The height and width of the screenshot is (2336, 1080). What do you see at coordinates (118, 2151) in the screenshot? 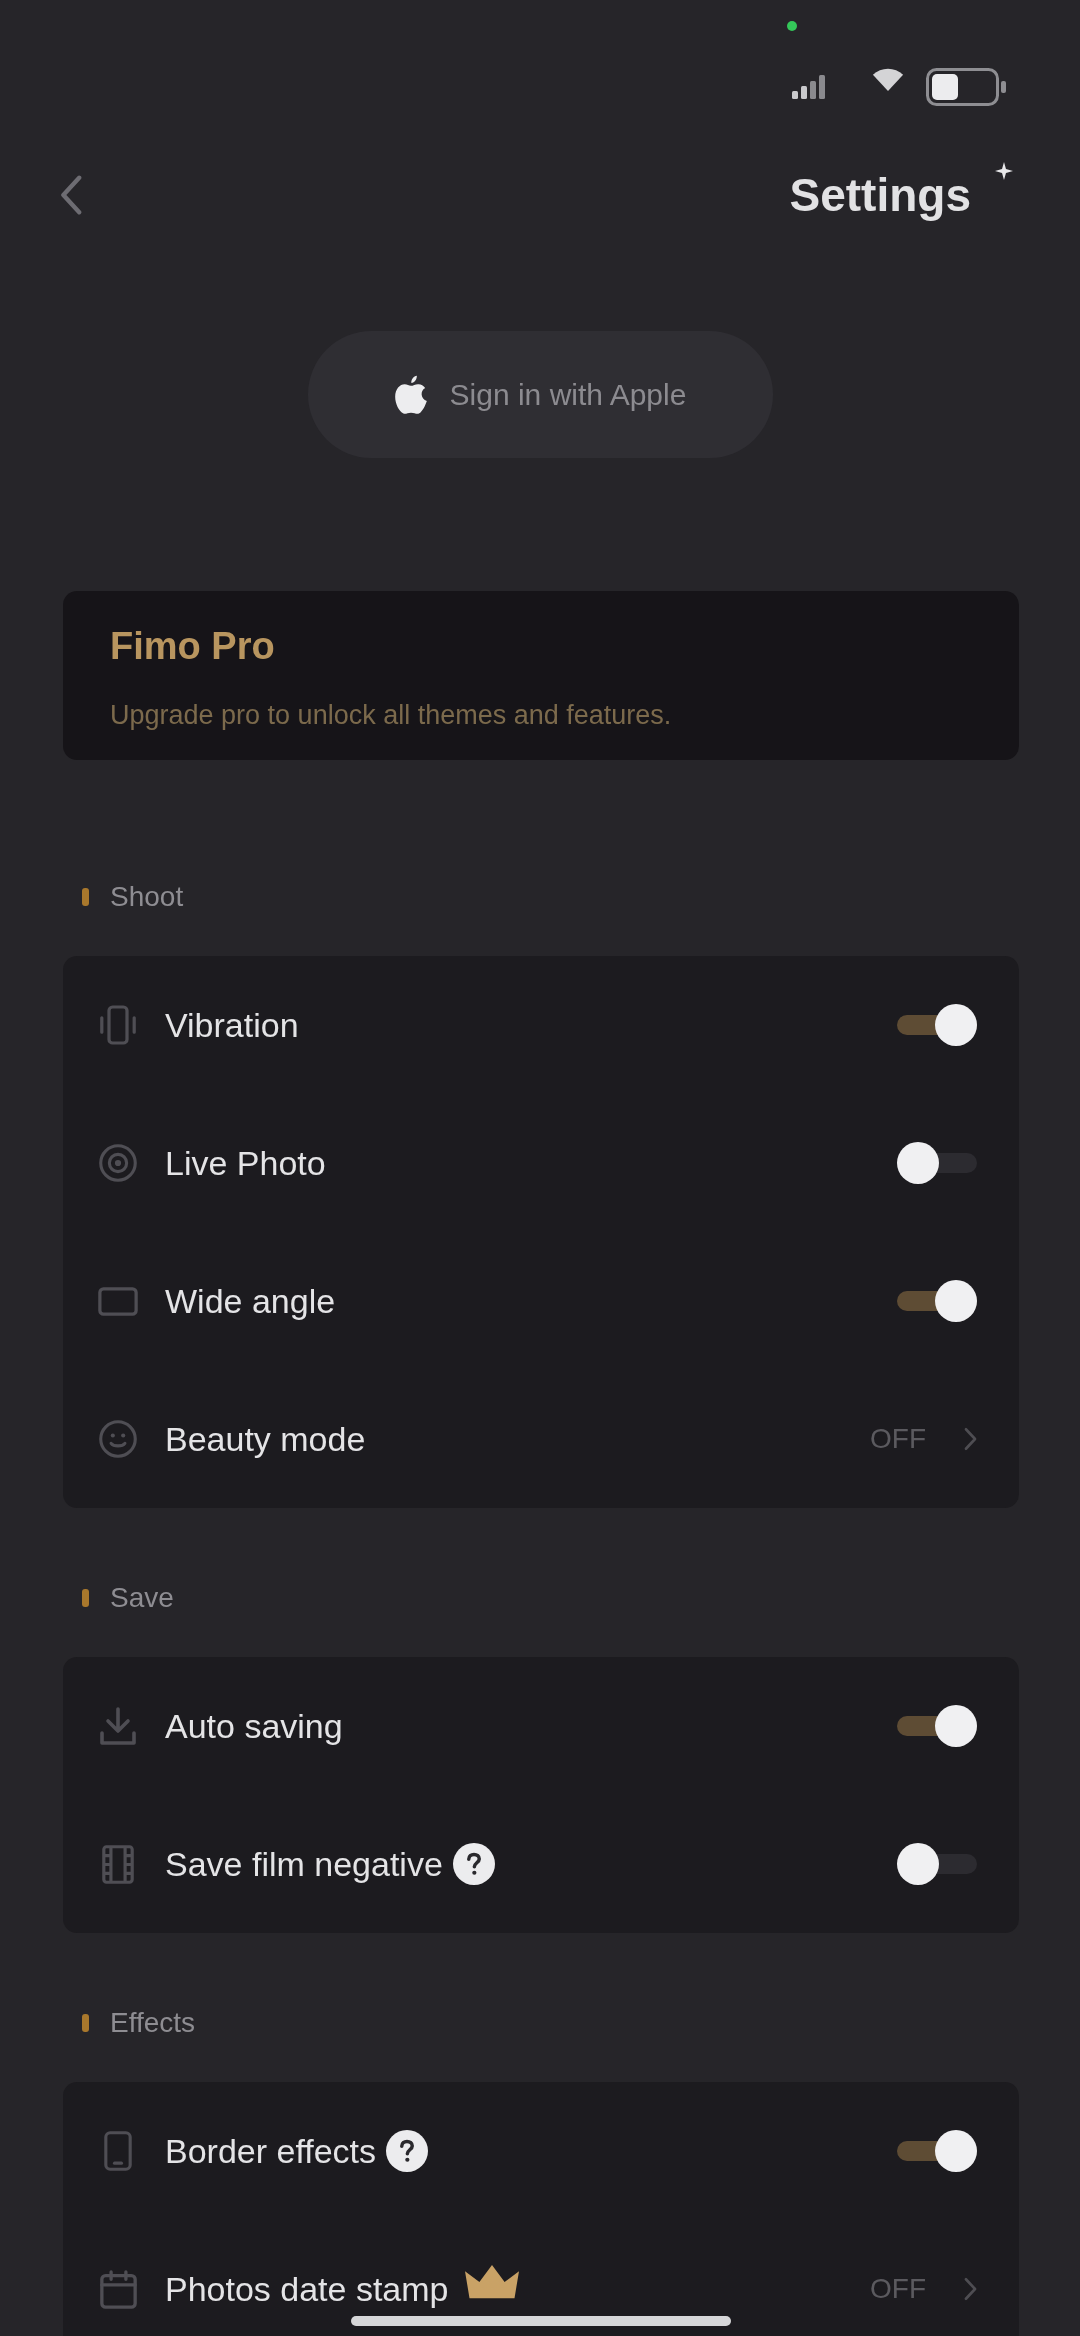
I see `phone-frame-icon` at bounding box center [118, 2151].